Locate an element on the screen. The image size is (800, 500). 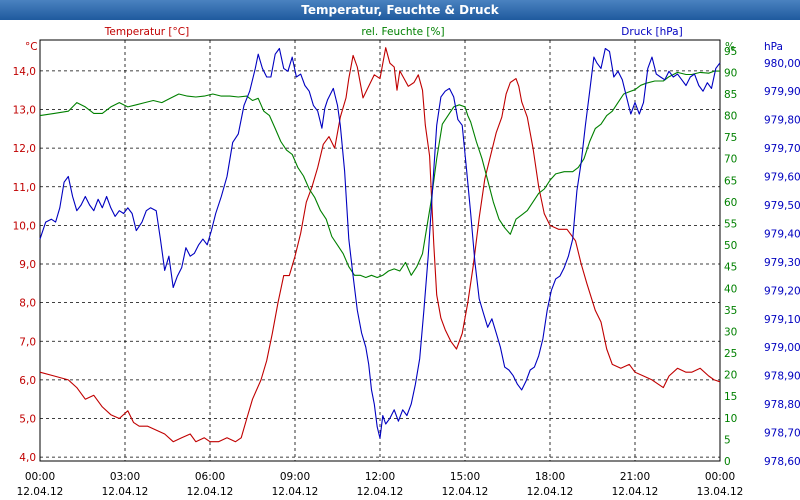
temp-tick-label: 8,0 is located at coordinates (27, 304).